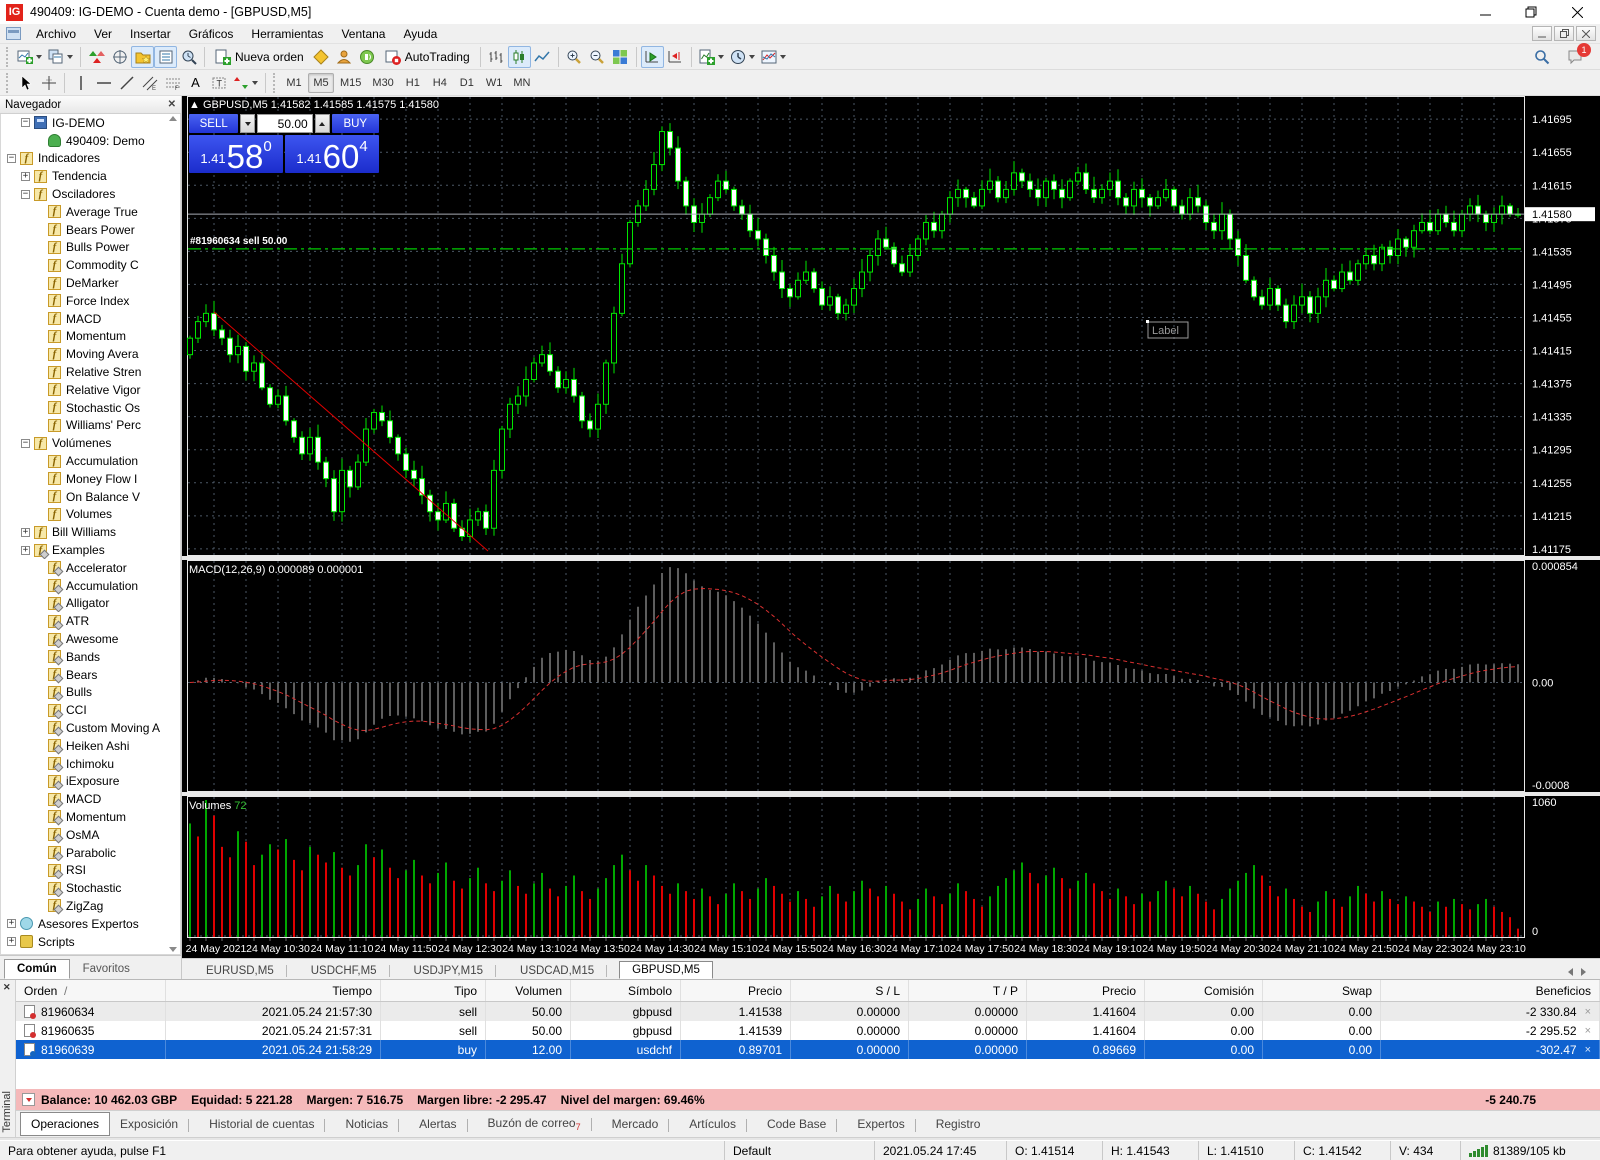  I want to click on navigator-scrollbar, so click(173, 534).